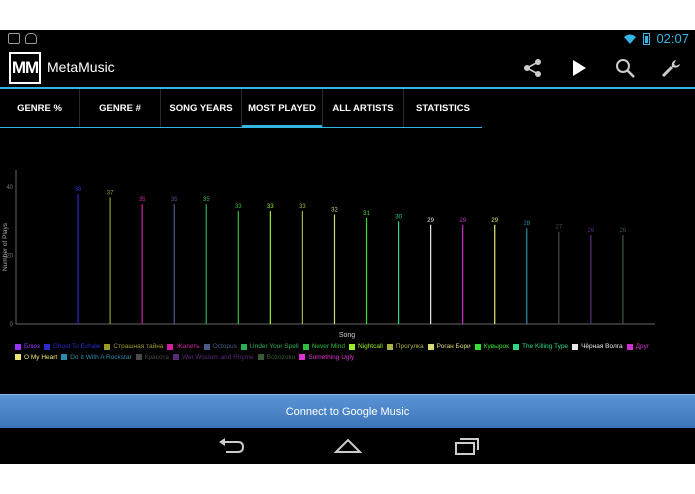  What do you see at coordinates (81, 67) in the screenshot?
I see `app-title: MetaMusic` at bounding box center [81, 67].